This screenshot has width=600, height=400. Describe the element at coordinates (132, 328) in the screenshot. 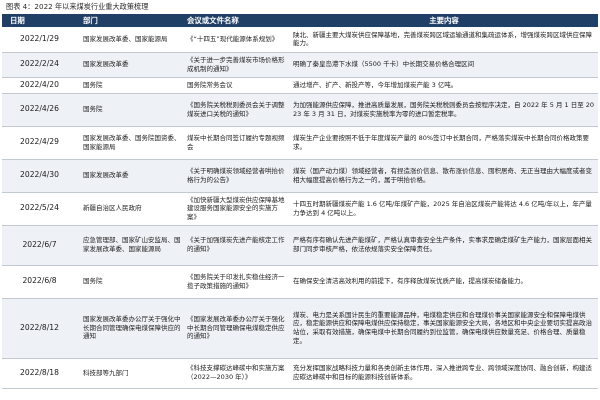

I see `cell-dept: 国家发展改革委办公厅关于强化中长期合同管理确保电煤保障供应的通知` at that location.